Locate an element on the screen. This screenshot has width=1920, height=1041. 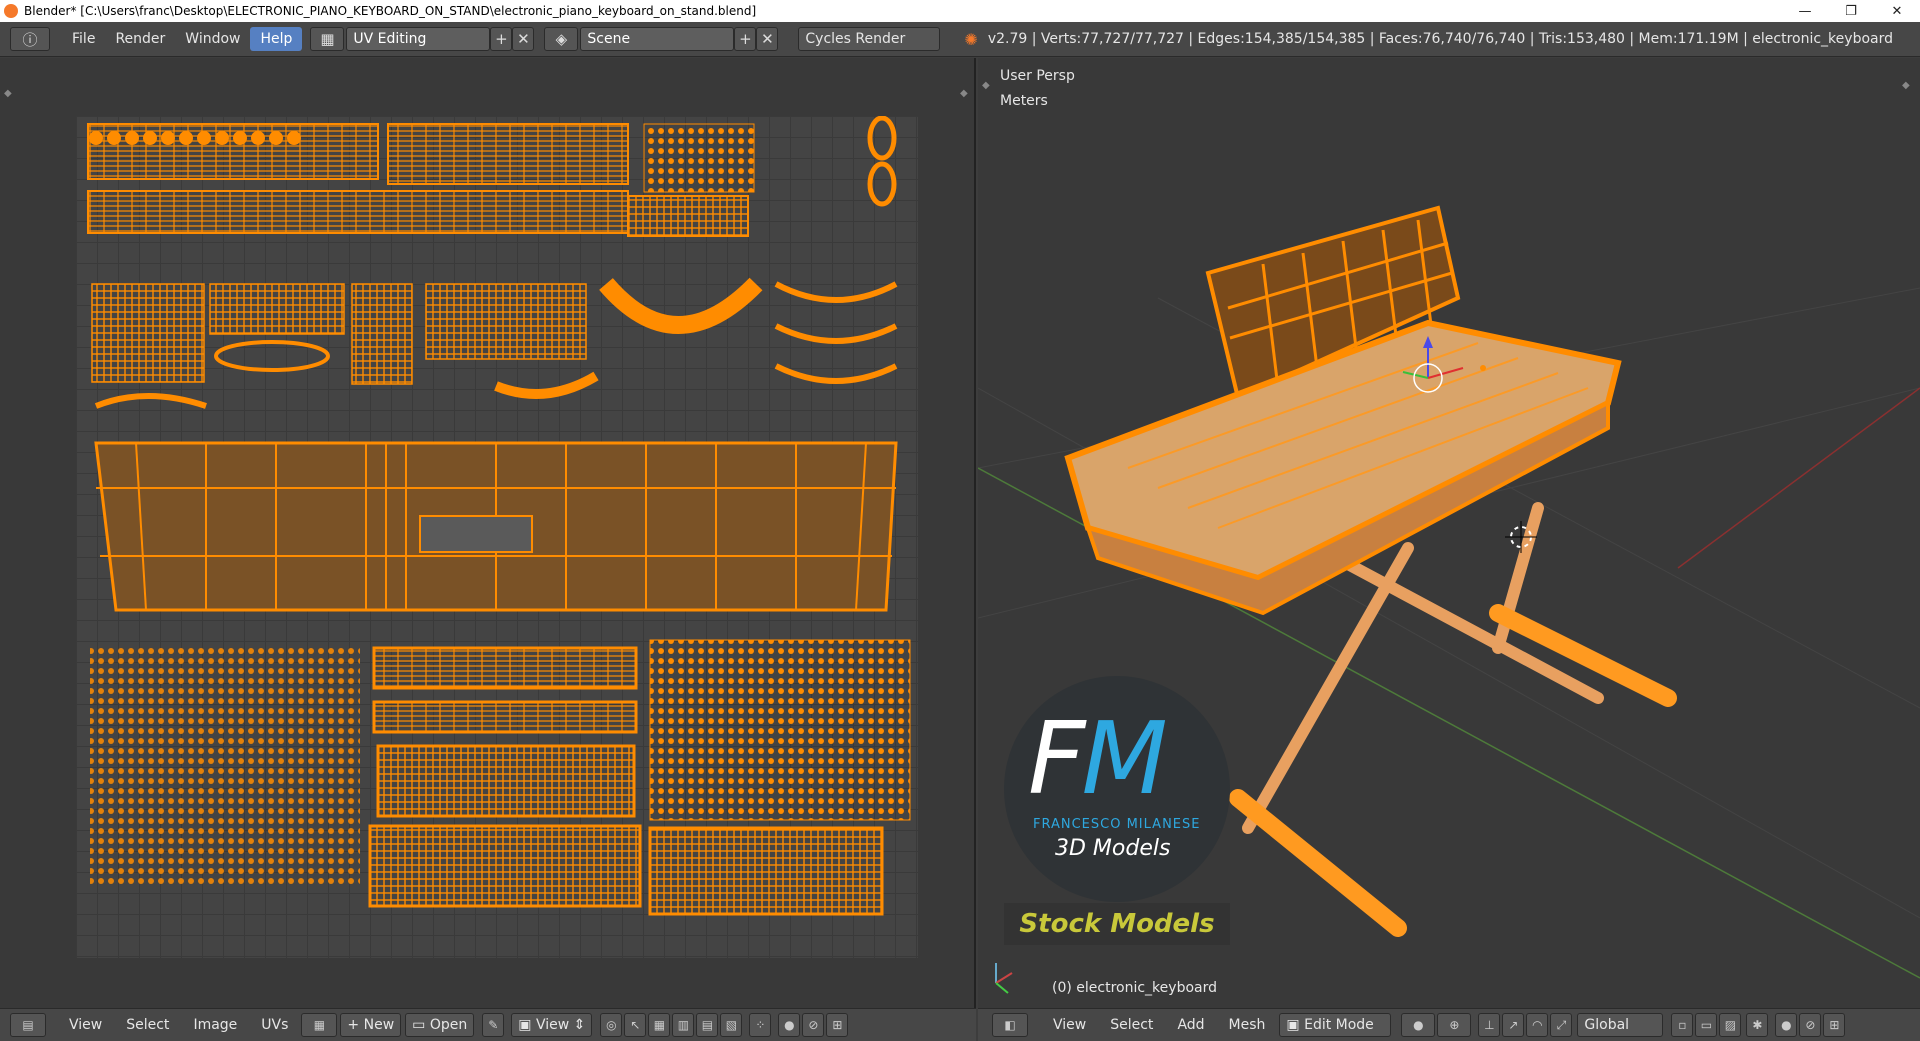
blender-logo-icon is located at coordinates (11, 11).